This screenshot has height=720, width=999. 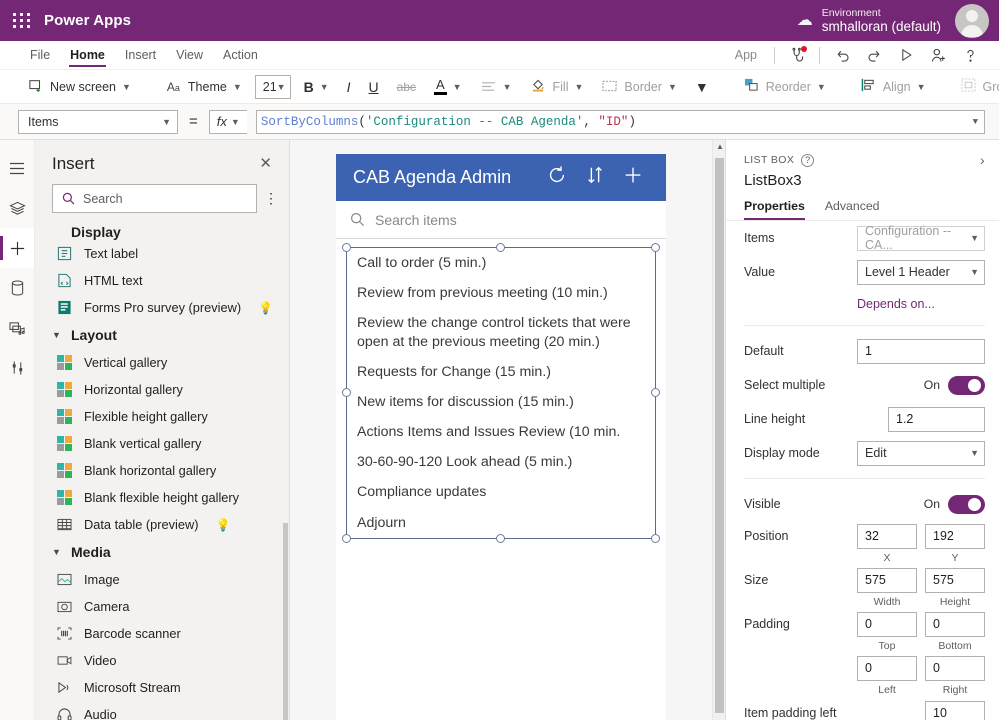 What do you see at coordinates (167, 497) in the screenshot?
I see `insert-item-blank-flexible-height-gallery: Blank flexible height gallery` at bounding box center [167, 497].